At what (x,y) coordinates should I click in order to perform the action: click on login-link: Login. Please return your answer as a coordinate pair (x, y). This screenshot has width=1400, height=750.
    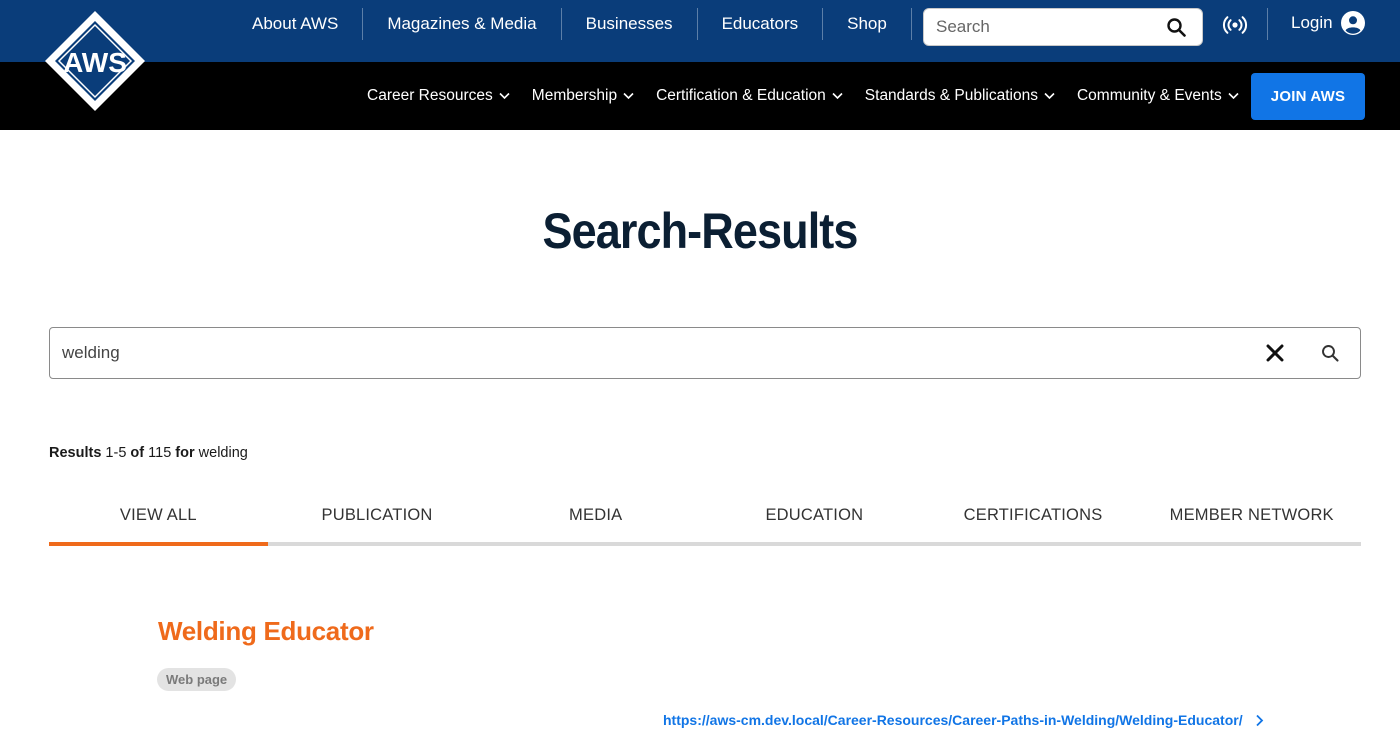
    Looking at the image, I should click on (1328, 23).